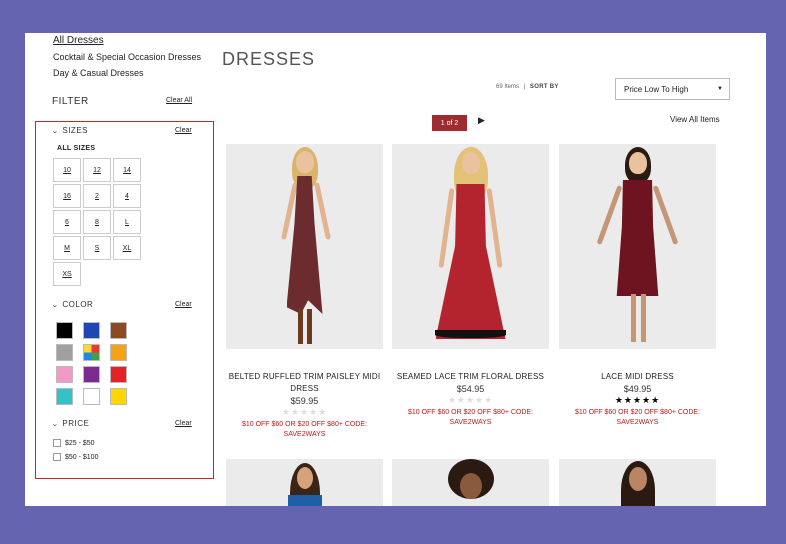 The height and width of the screenshot is (544, 786). What do you see at coordinates (91, 396) in the screenshot?
I see `swatch-white` at bounding box center [91, 396].